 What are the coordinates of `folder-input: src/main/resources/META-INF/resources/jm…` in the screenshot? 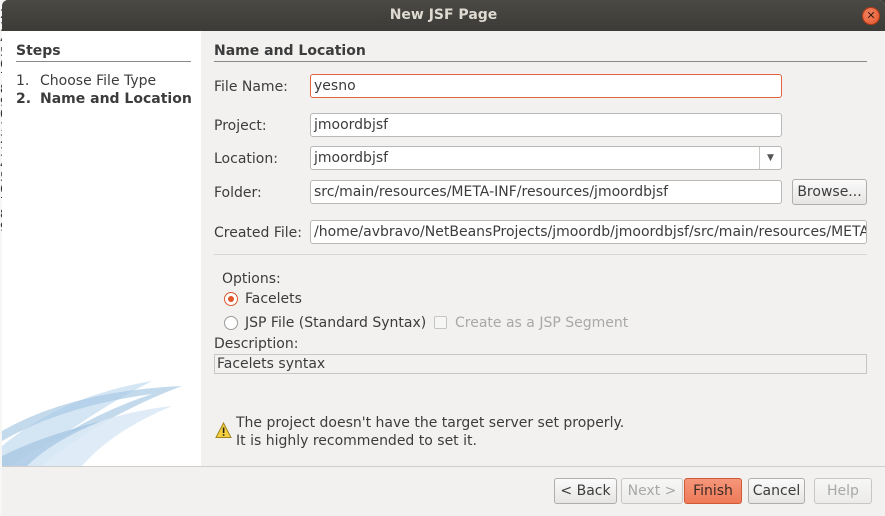 It's located at (546, 192).